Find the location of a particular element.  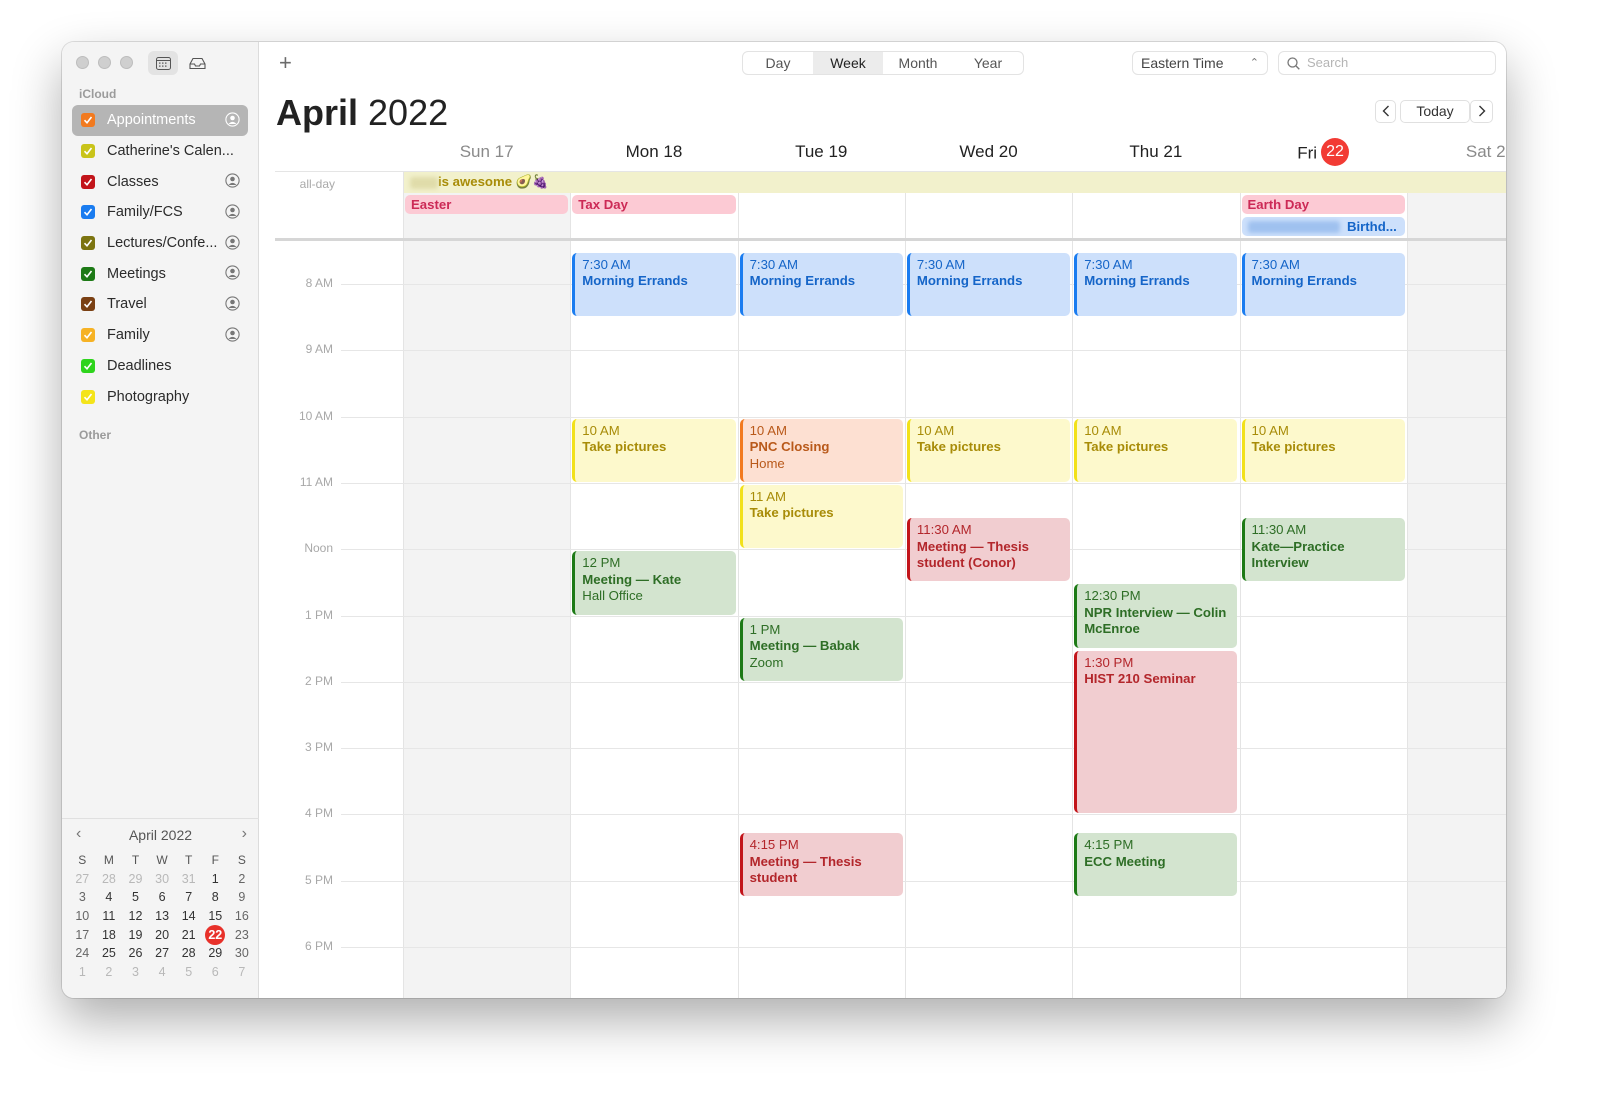

mini-day: 26 is located at coordinates (135, 953).